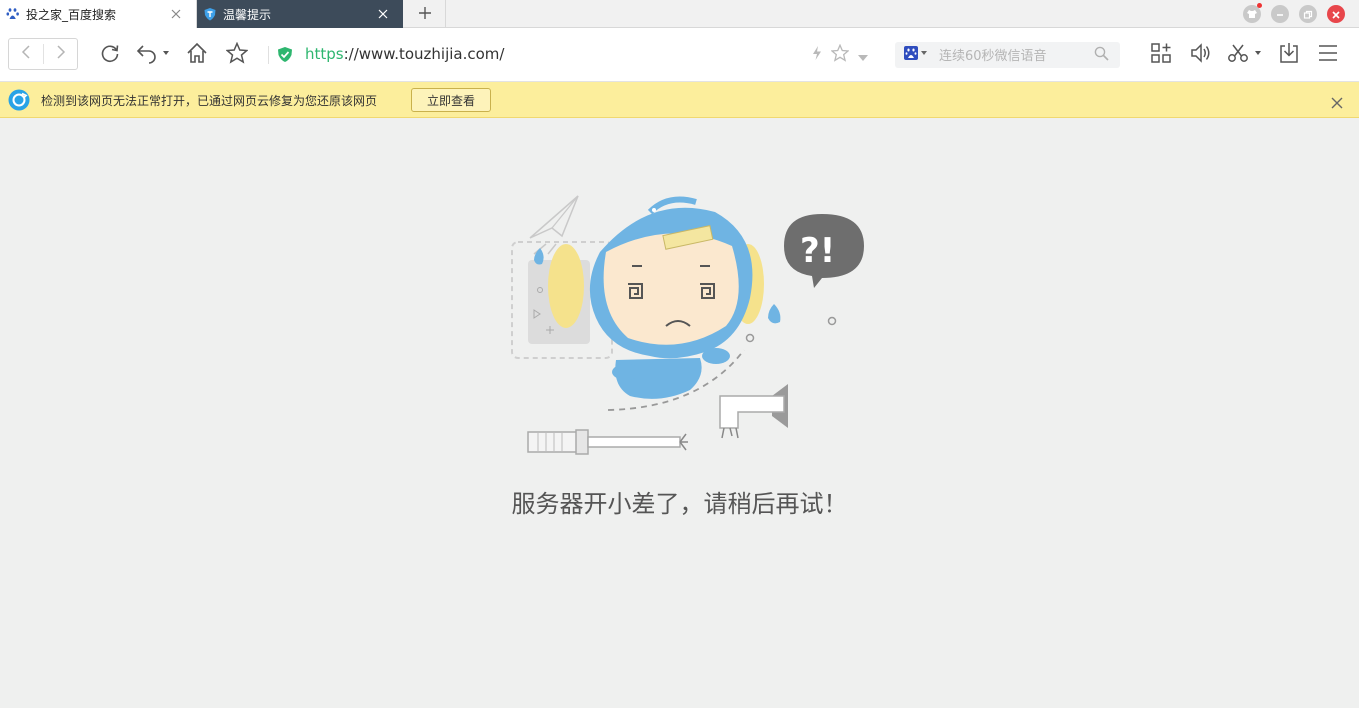 Image resolution: width=1359 pixels, height=708 pixels. I want to click on tab-baidu-search: 投之家_百度搜索, so click(98, 14).